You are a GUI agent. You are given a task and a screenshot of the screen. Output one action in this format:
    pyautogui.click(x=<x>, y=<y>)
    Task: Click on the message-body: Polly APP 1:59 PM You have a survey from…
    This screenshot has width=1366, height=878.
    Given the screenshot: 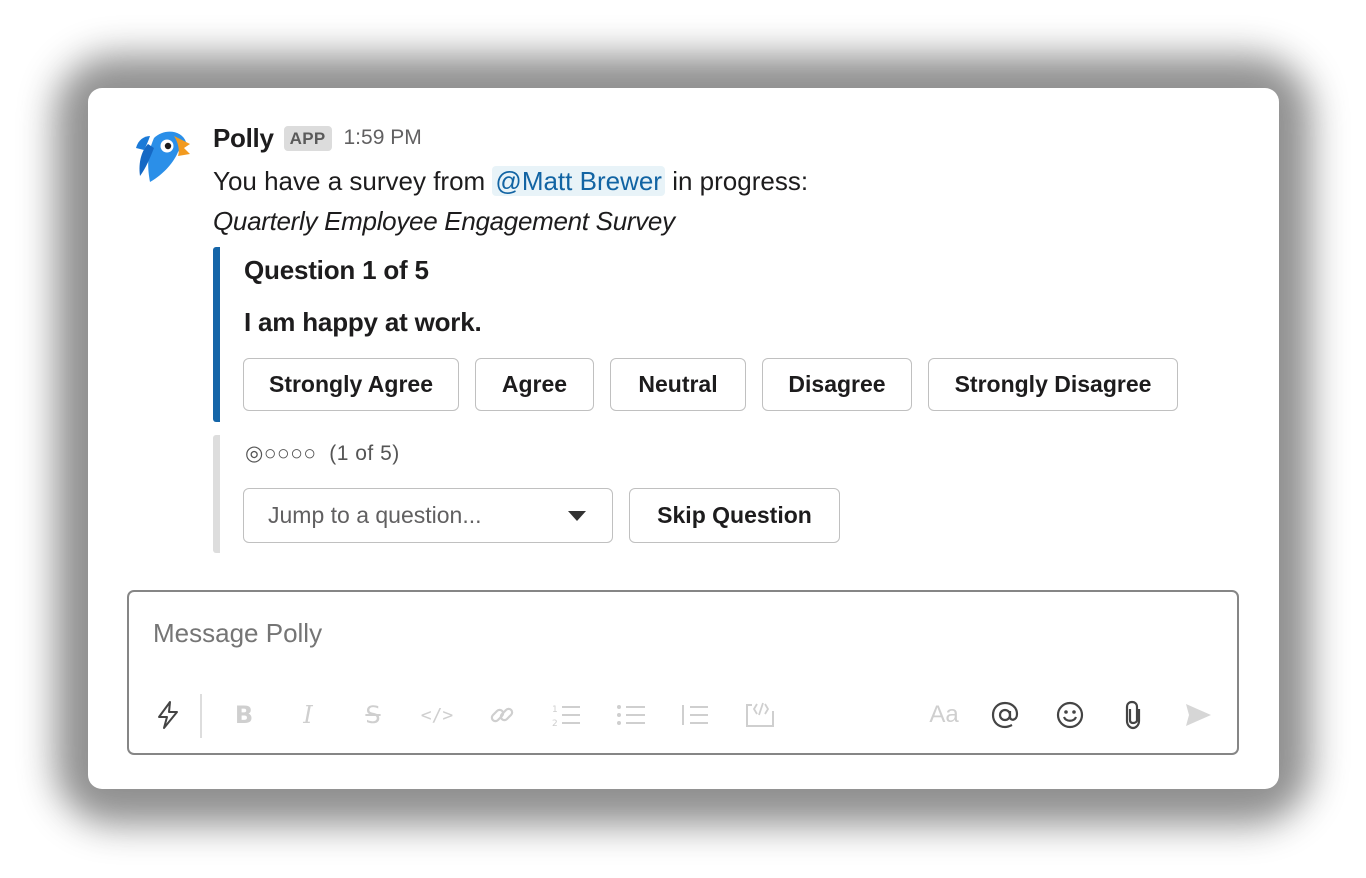 What is the action you would take?
    pyautogui.click(x=731, y=179)
    